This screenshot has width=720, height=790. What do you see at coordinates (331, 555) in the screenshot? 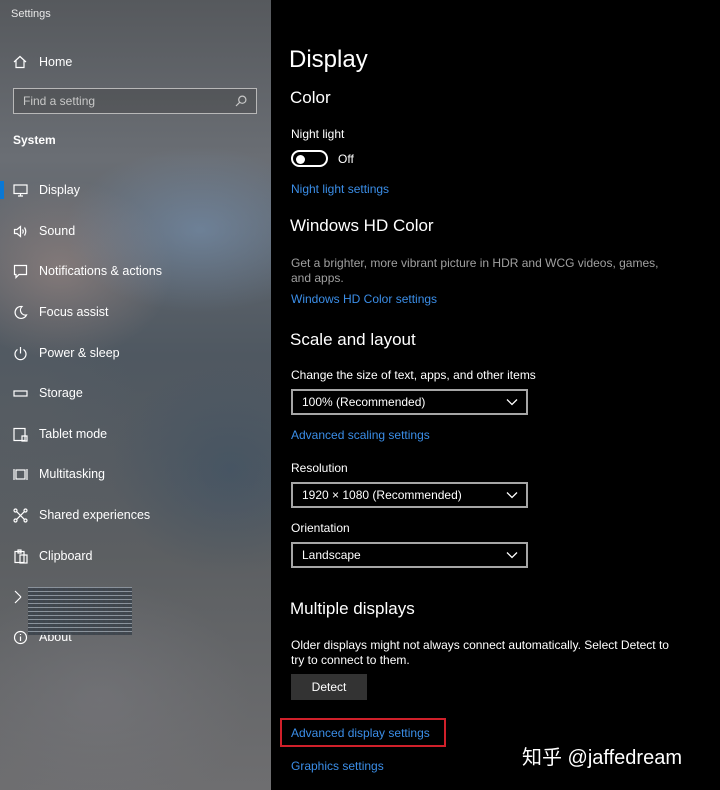
I see `orientation-dropdown-value: Landscape` at bounding box center [331, 555].